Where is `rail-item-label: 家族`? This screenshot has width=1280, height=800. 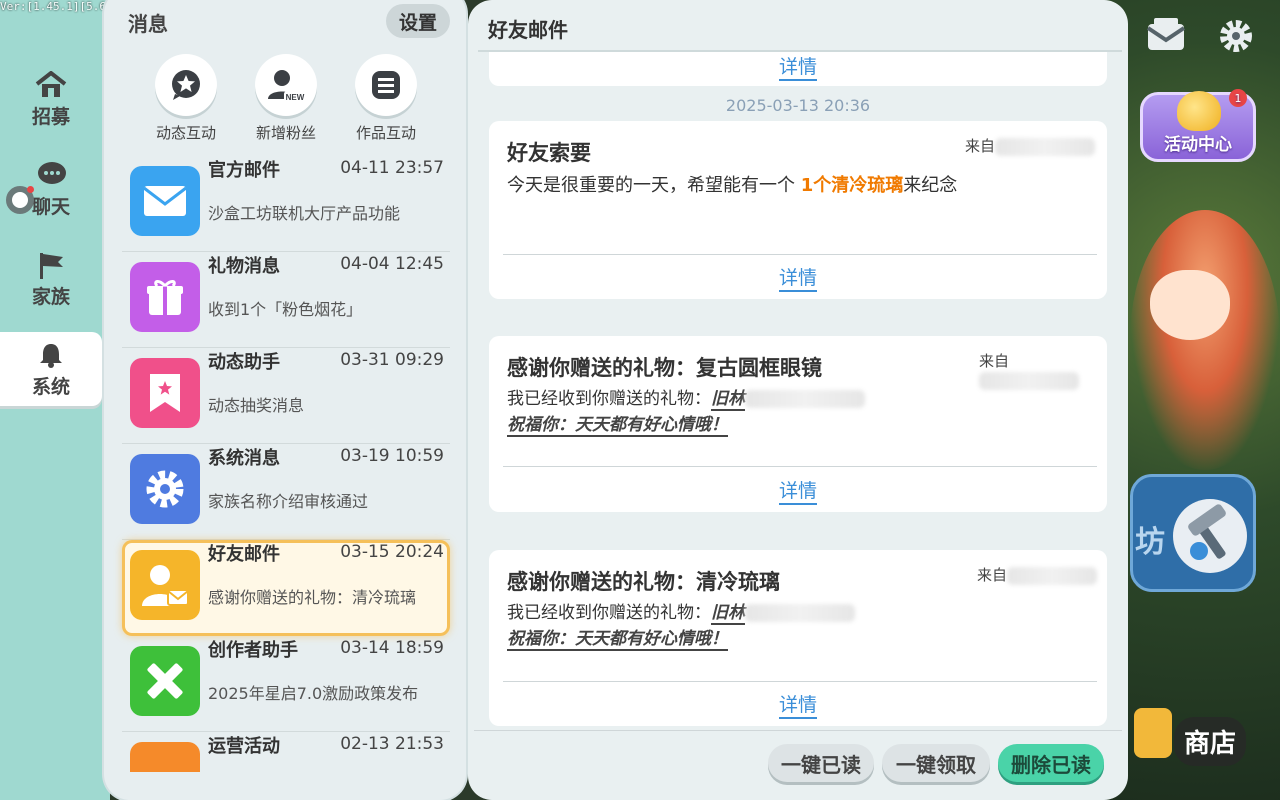 rail-item-label: 家族 is located at coordinates (50, 297).